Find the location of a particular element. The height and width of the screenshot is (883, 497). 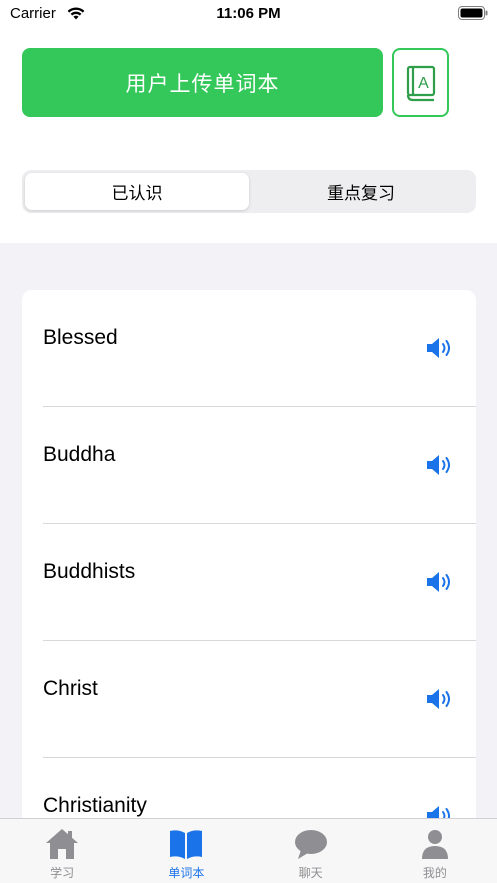

open-book-icon is located at coordinates (186, 844).